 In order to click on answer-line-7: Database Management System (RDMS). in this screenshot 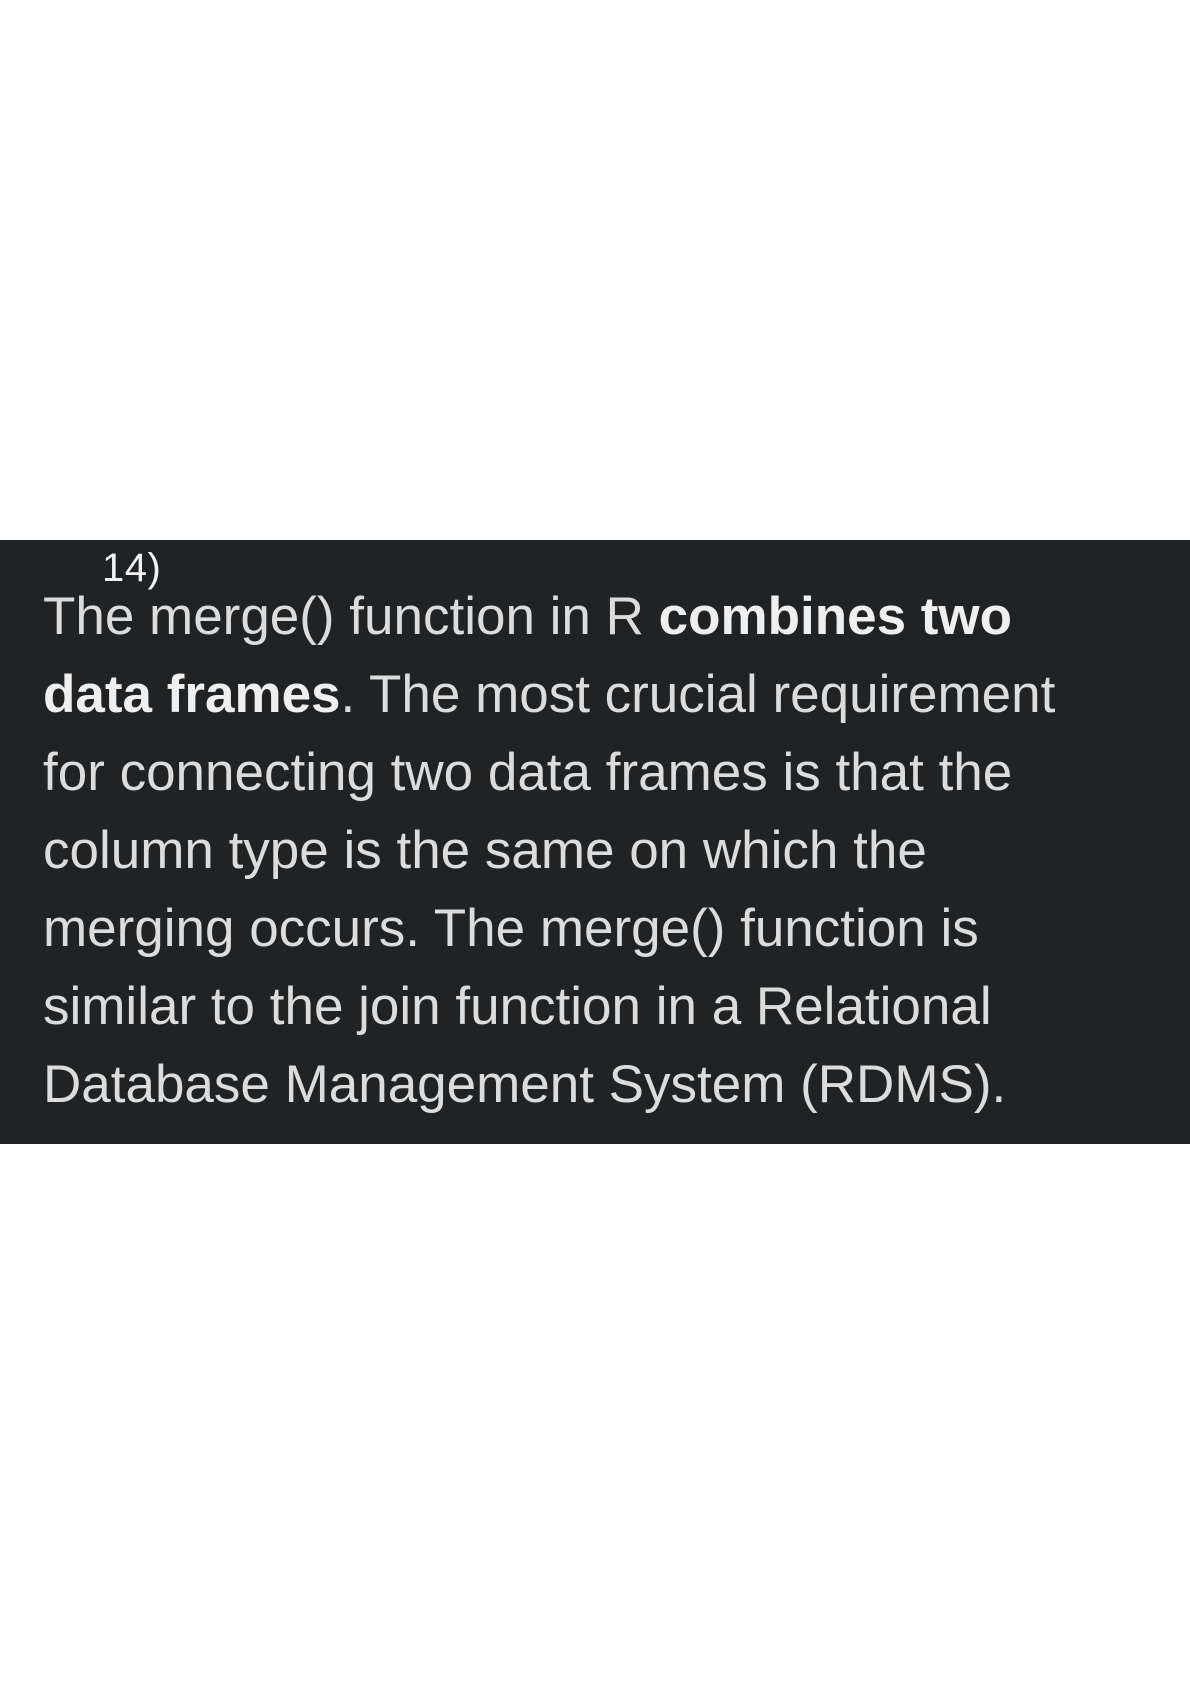, I will do `click(525, 1084)`.